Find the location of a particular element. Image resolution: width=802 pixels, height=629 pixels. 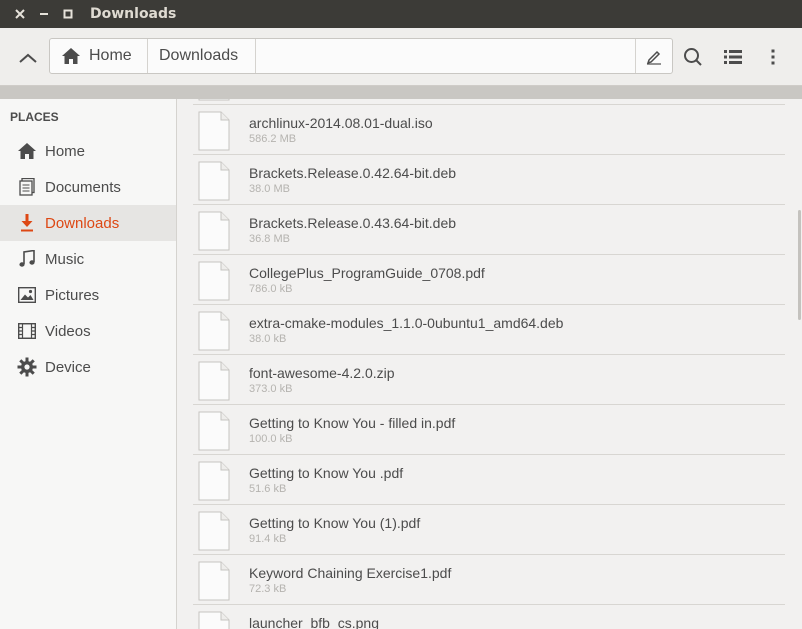

file-name: Keyword Chaining Exercise1.pdf is located at coordinates (350, 573).